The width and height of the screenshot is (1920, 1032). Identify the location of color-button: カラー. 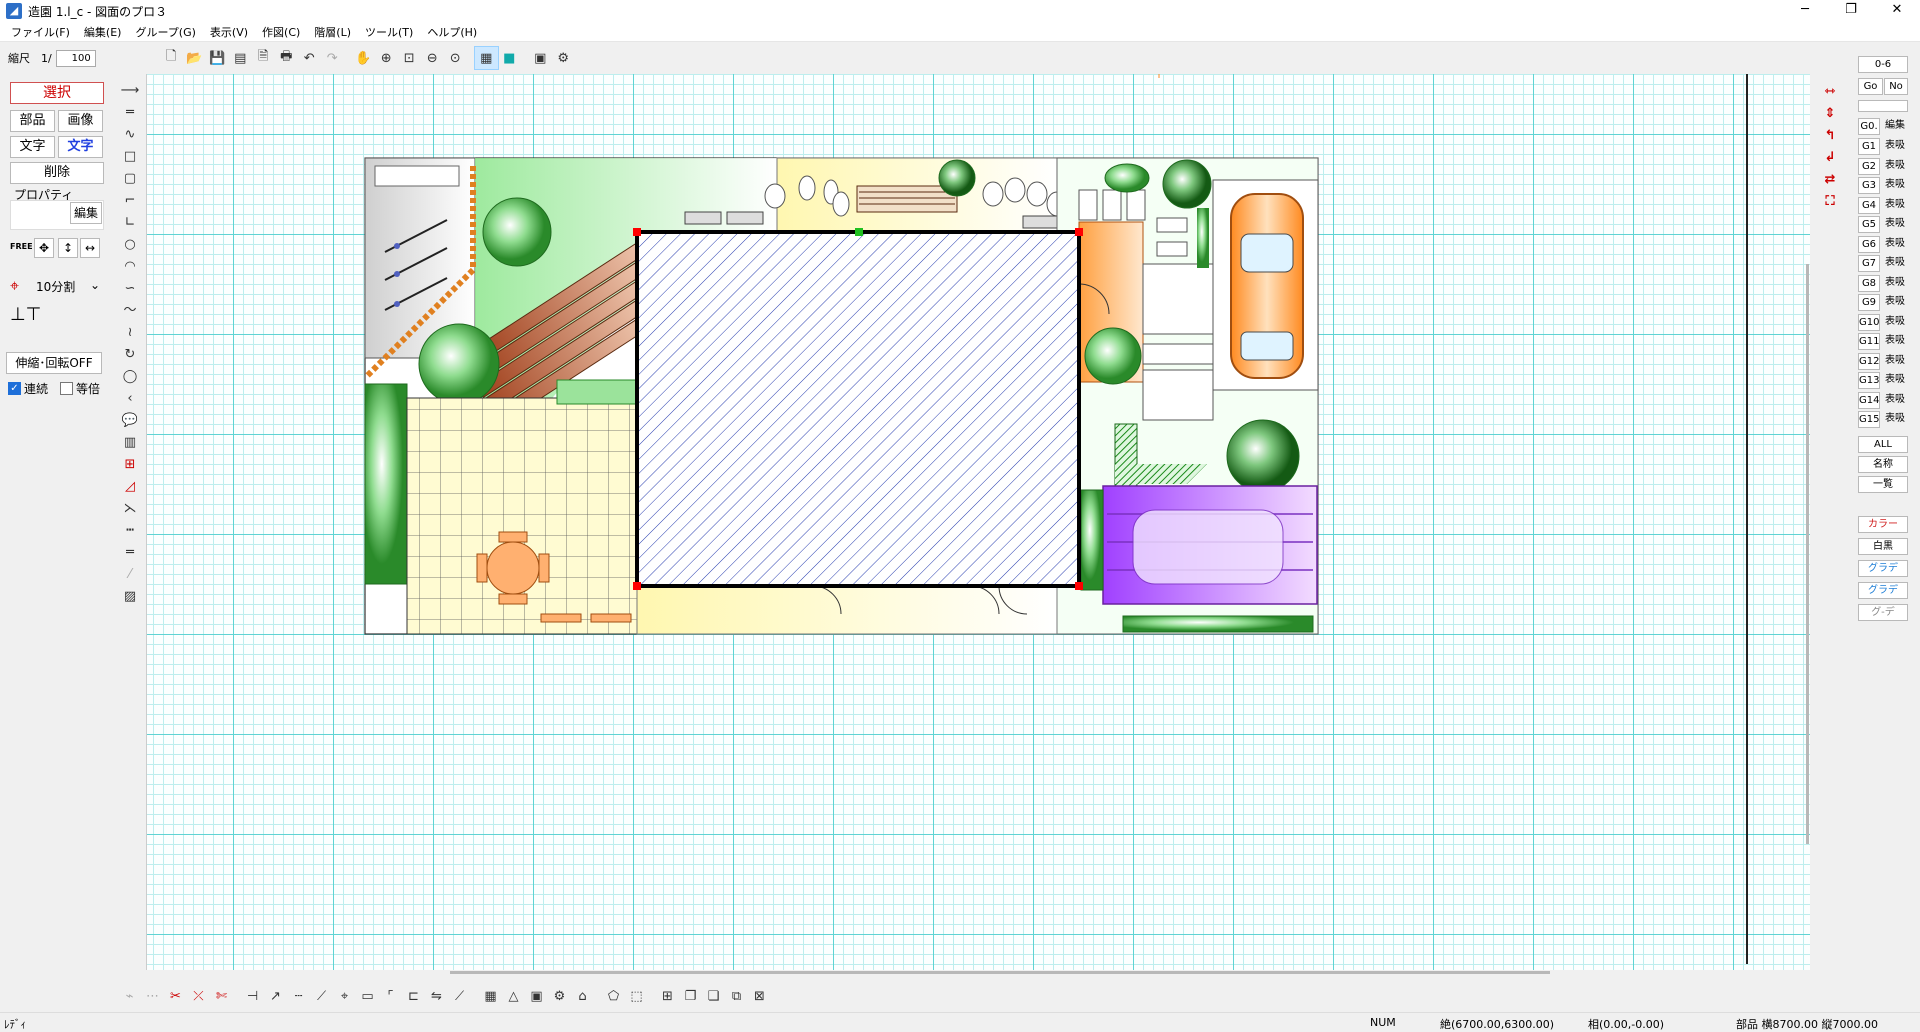
(1883, 524).